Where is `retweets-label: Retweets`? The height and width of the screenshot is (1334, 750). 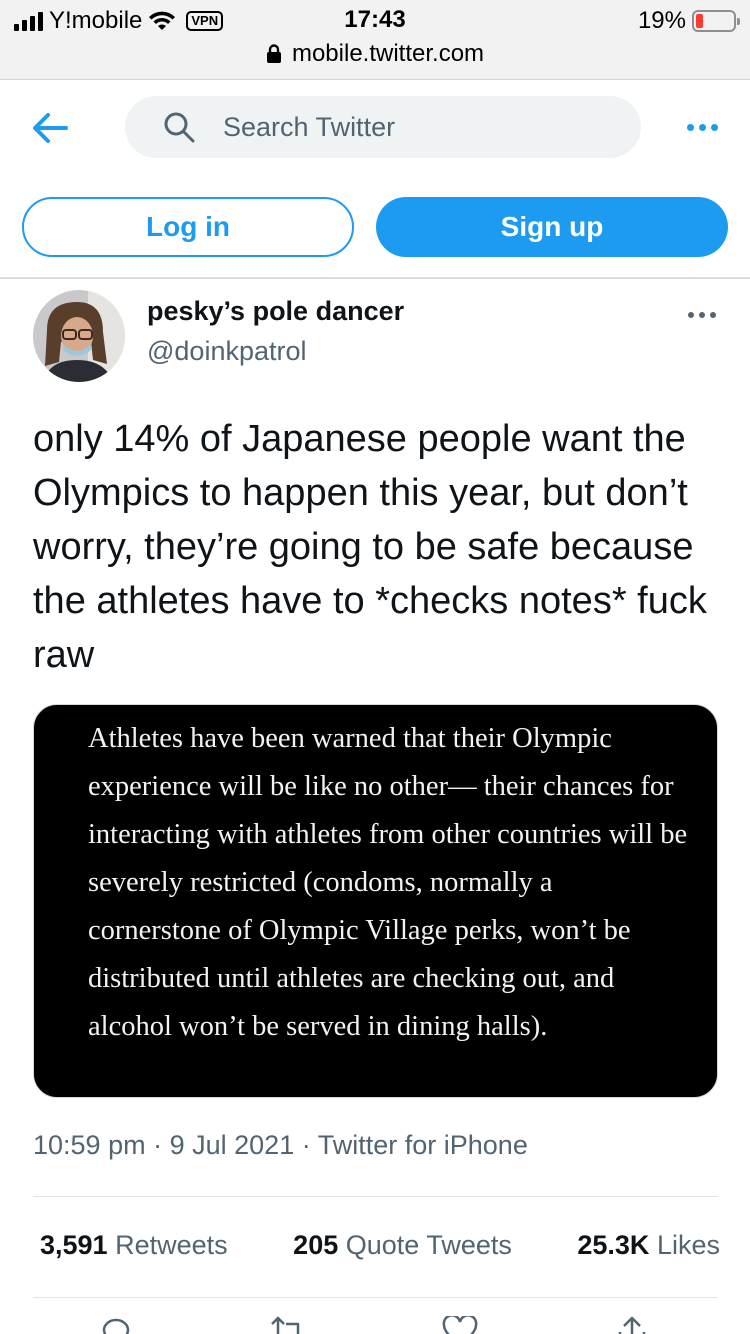
retweets-label: Retweets is located at coordinates (171, 1245).